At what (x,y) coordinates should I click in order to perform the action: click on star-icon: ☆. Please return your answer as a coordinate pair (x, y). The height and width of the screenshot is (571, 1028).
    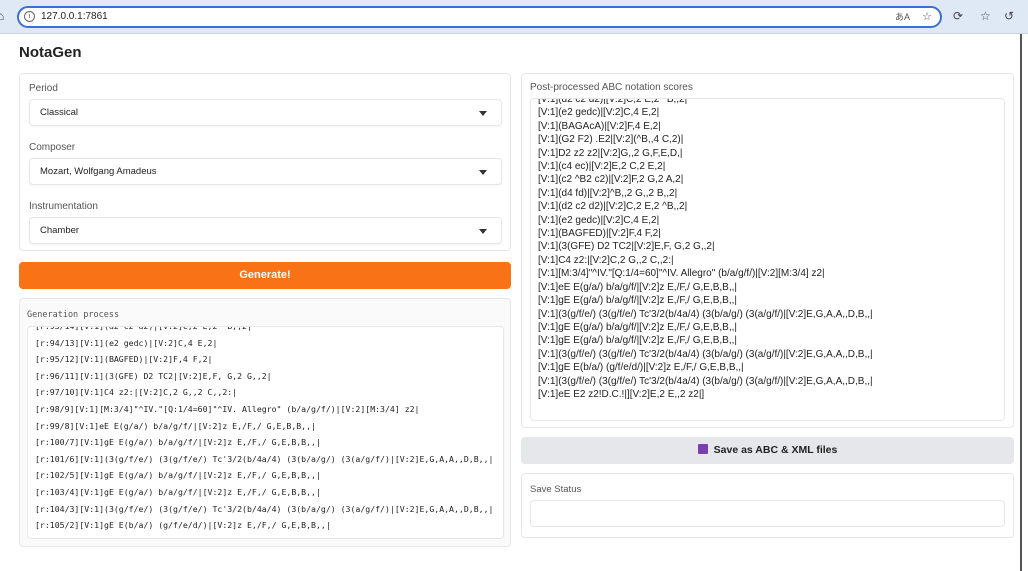
    Looking at the image, I should click on (927, 17).